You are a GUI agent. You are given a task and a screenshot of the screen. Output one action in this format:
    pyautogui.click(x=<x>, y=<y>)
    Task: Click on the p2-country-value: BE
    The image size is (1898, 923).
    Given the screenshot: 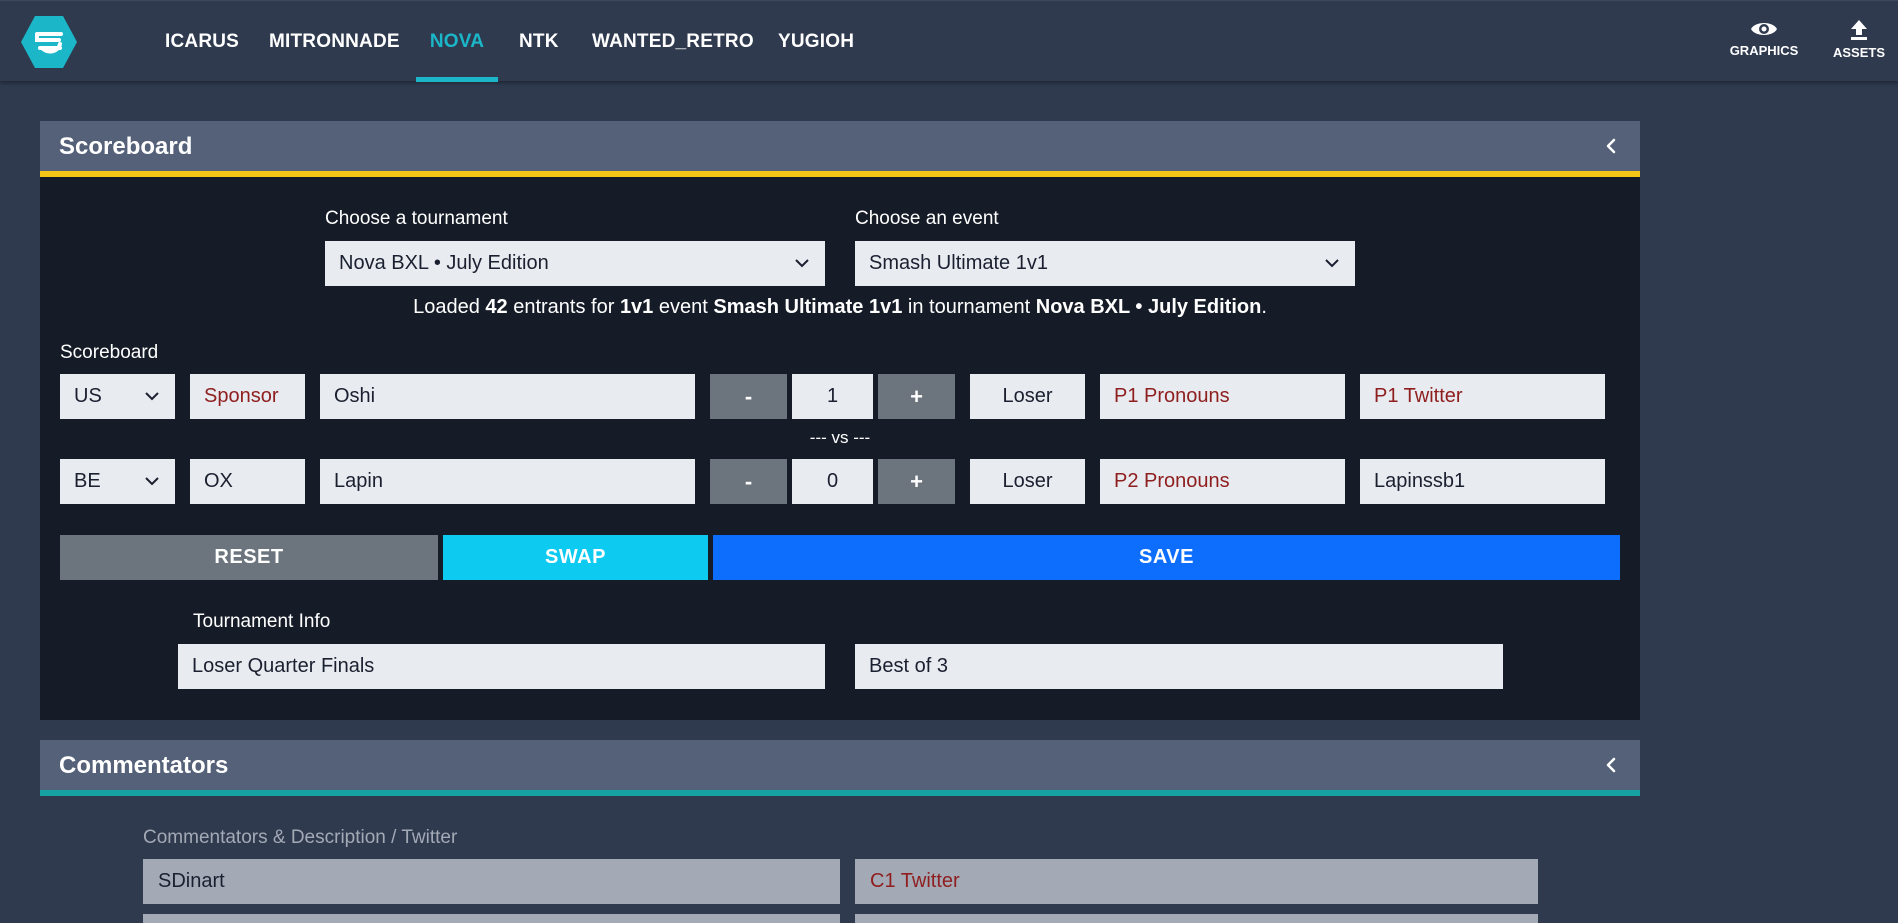 What is the action you would take?
    pyautogui.click(x=87, y=481)
    